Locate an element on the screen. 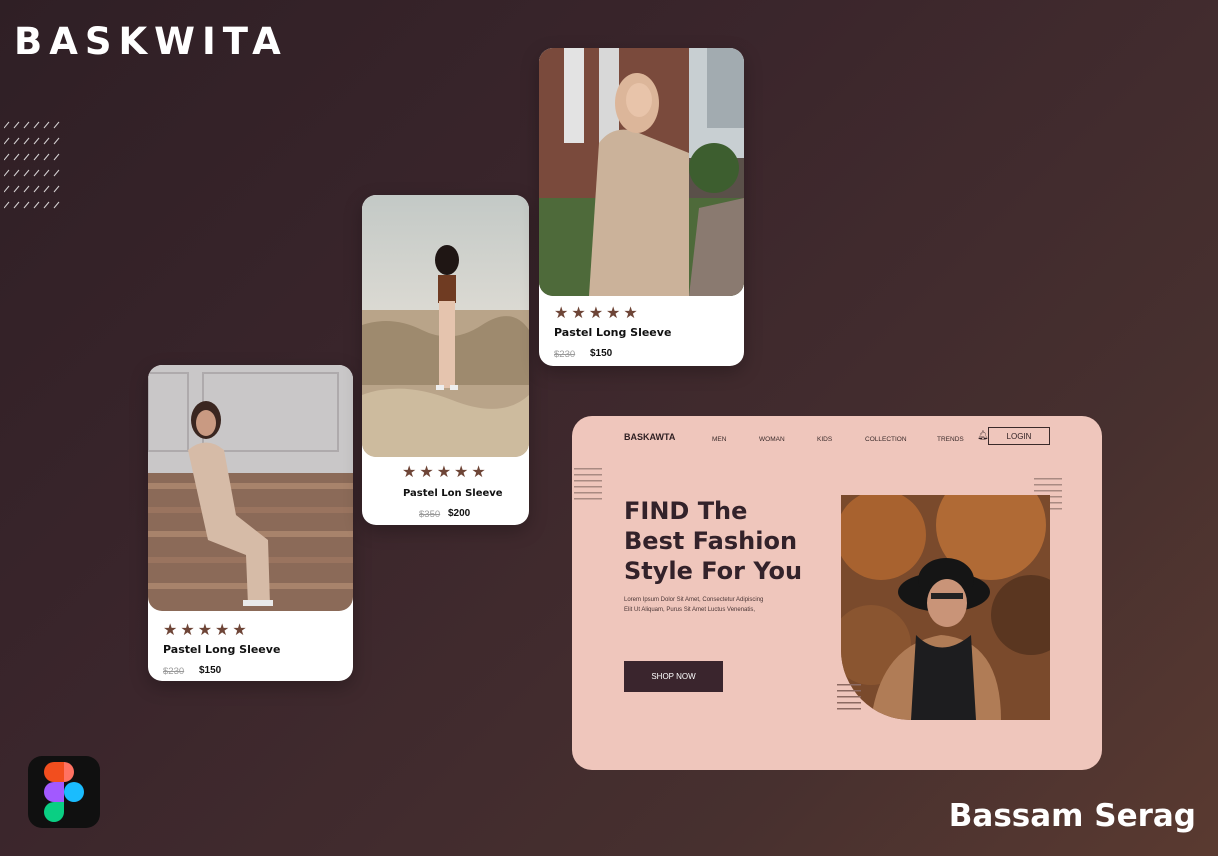  author-name: Bassam Serag is located at coordinates (1072, 816).